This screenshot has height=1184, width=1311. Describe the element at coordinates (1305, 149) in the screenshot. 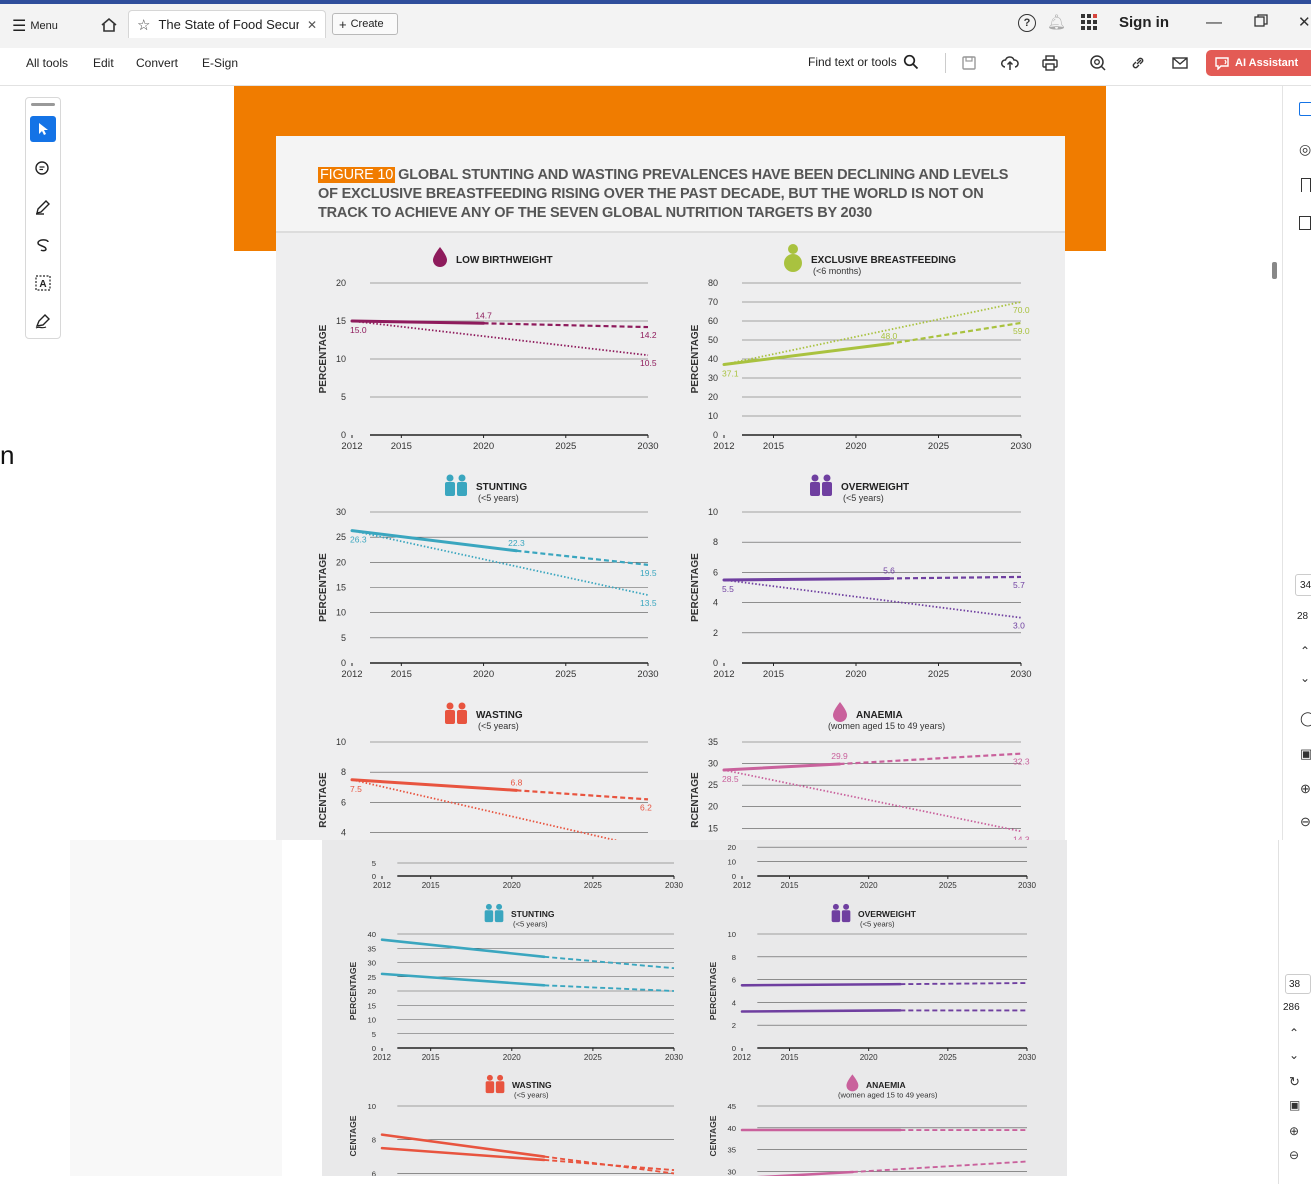

I see `comments-icon: ◎` at that location.